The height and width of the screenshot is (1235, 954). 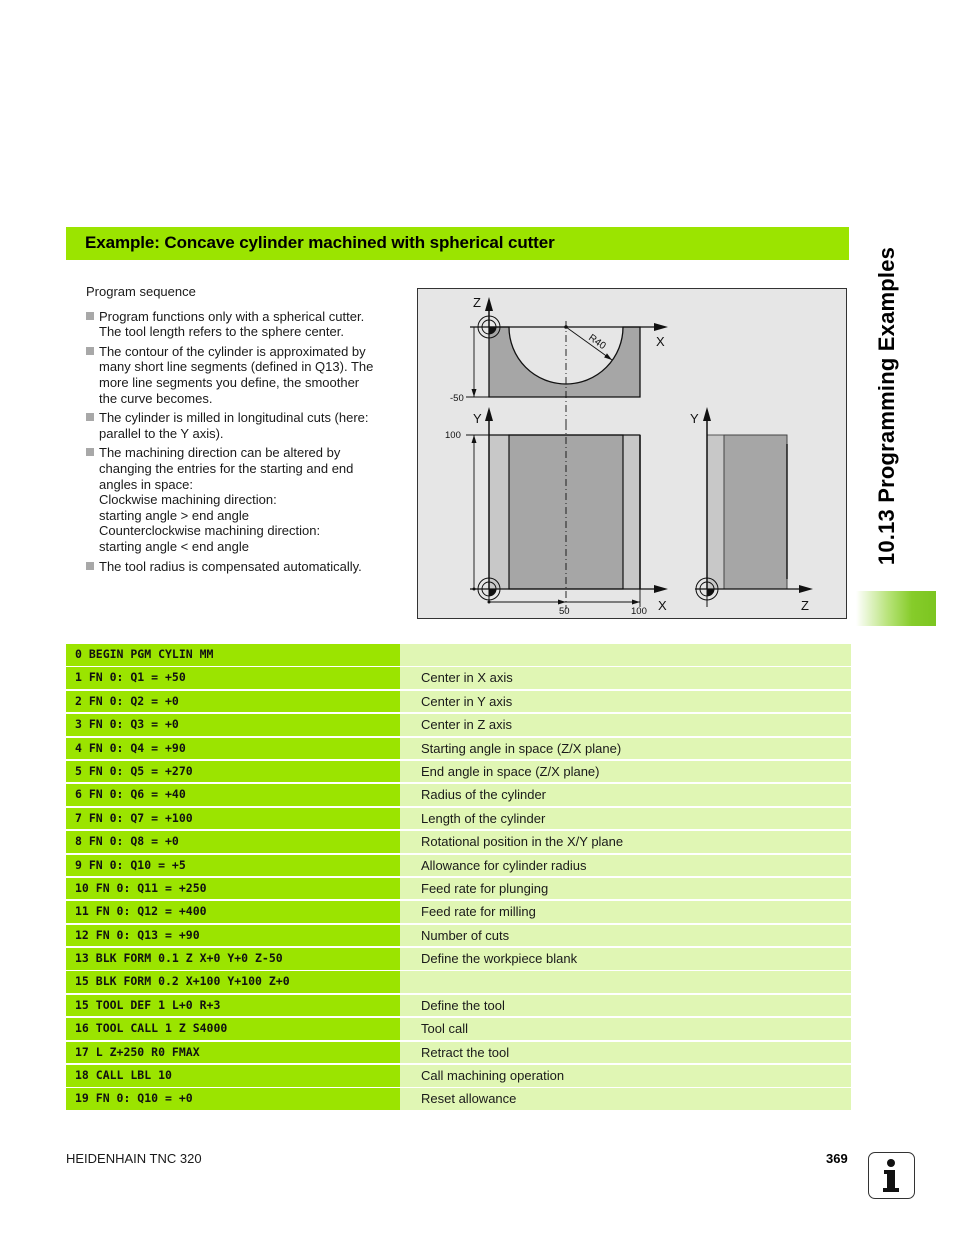 What do you see at coordinates (624, 748) in the screenshot?
I see `nc-block-comment: Starting angle in space (Z/X plane)` at bounding box center [624, 748].